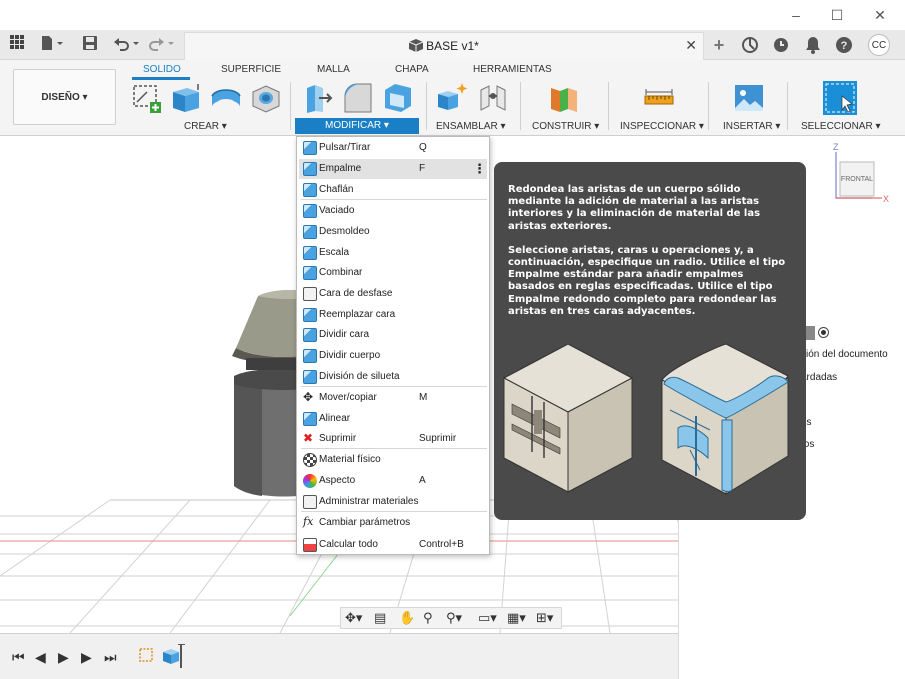 Image resolution: width=905 pixels, height=679 pixels. I want to click on undo-icon, so click(127, 45).